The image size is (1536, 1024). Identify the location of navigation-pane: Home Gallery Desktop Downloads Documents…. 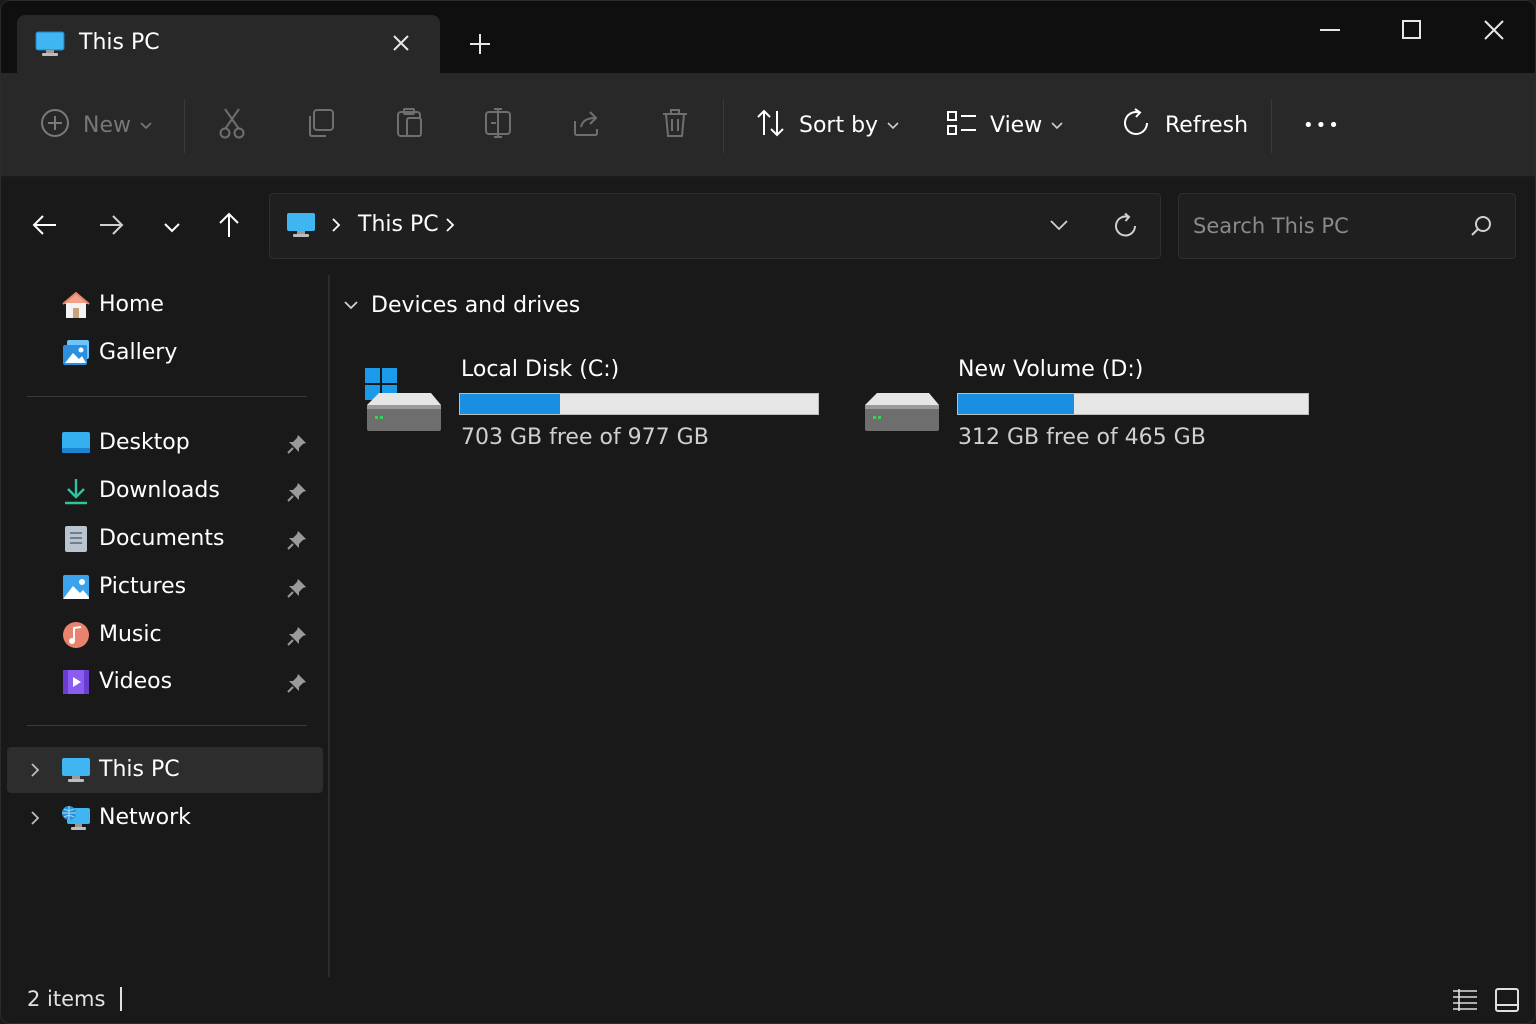
(165, 626).